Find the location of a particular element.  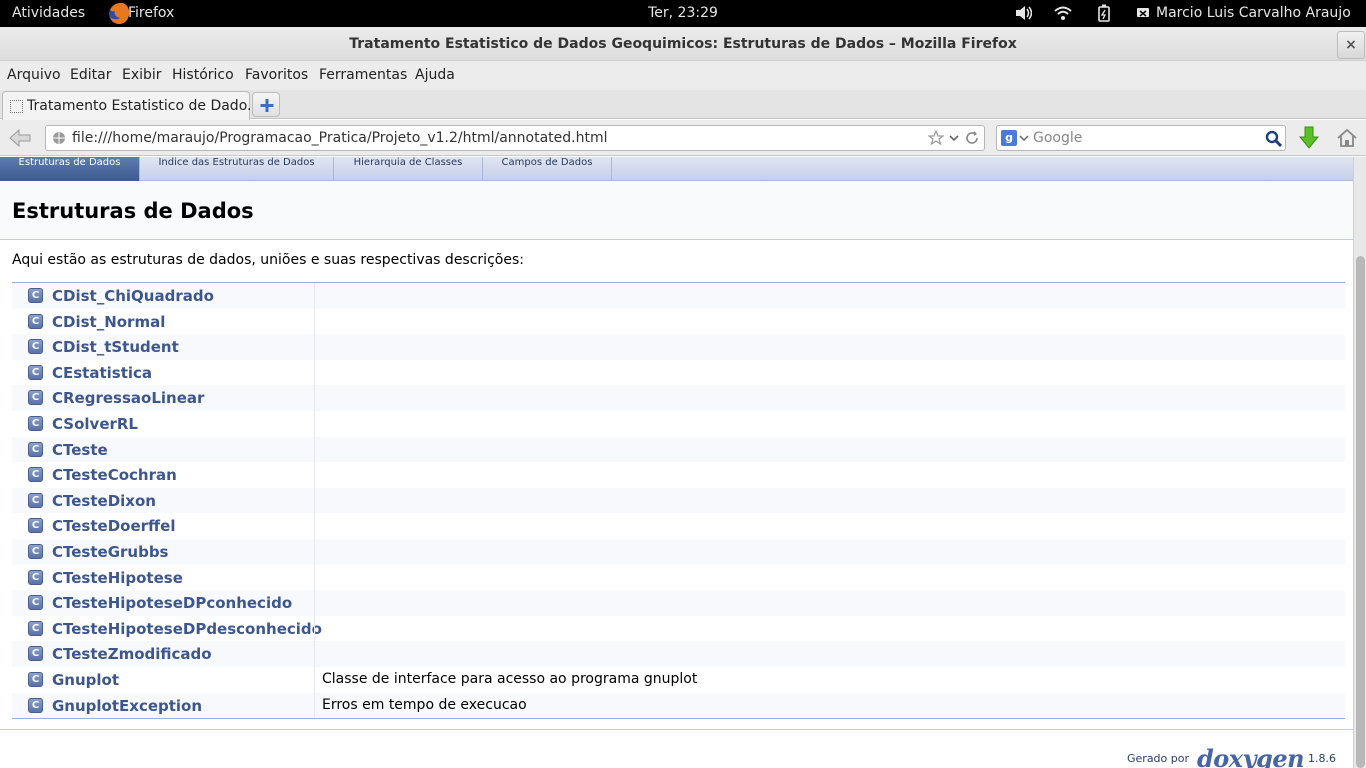

search-icon is located at coordinates (1274, 139).